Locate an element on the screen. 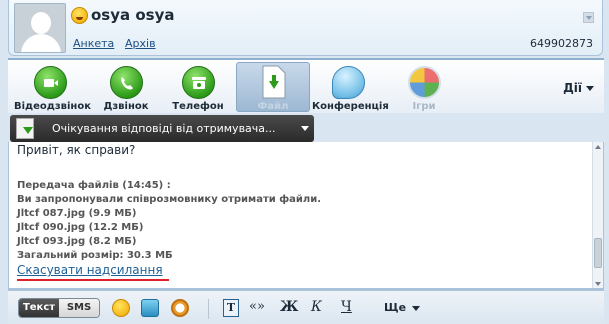  file-item: Jltcf 090.jpg (12.2 МБ) is located at coordinates (80, 227).